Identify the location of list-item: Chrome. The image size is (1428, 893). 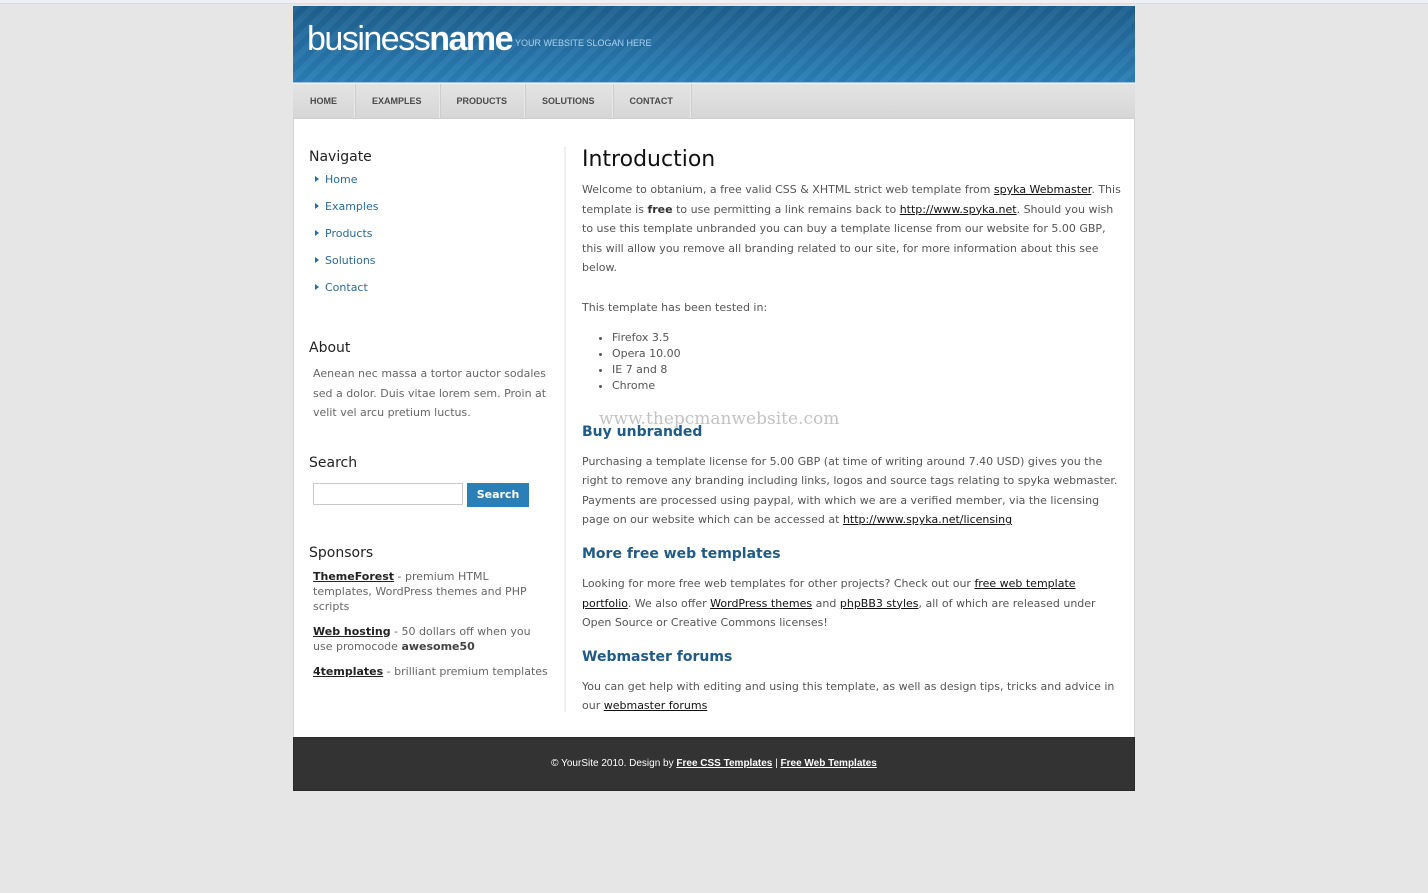
(869, 386).